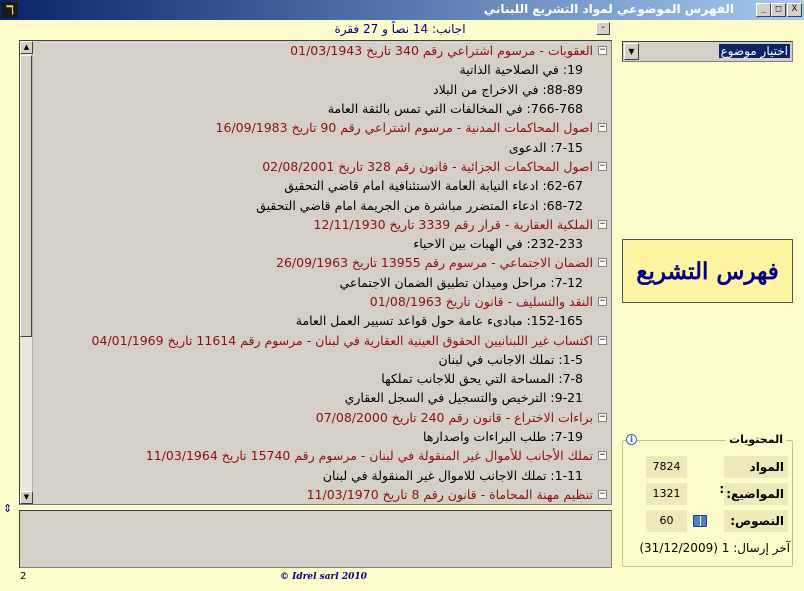 The width and height of the screenshot is (804, 591). Describe the element at coordinates (26, 497) in the screenshot. I see `scroll-down-button: ▼` at that location.